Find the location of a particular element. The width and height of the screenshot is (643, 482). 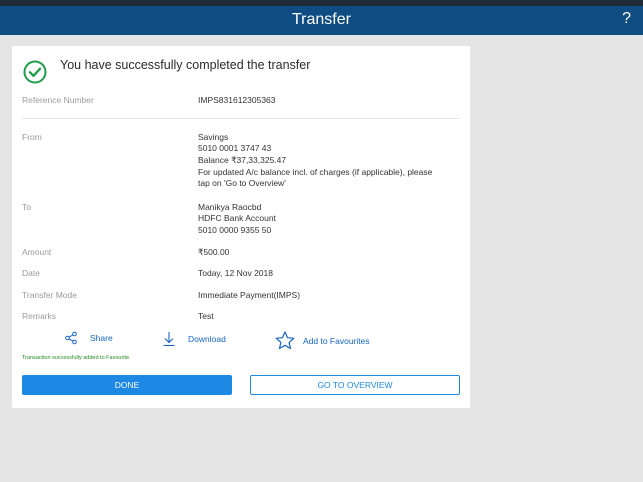

from-account-number: 5010 0001 3747 43 is located at coordinates (235, 148).